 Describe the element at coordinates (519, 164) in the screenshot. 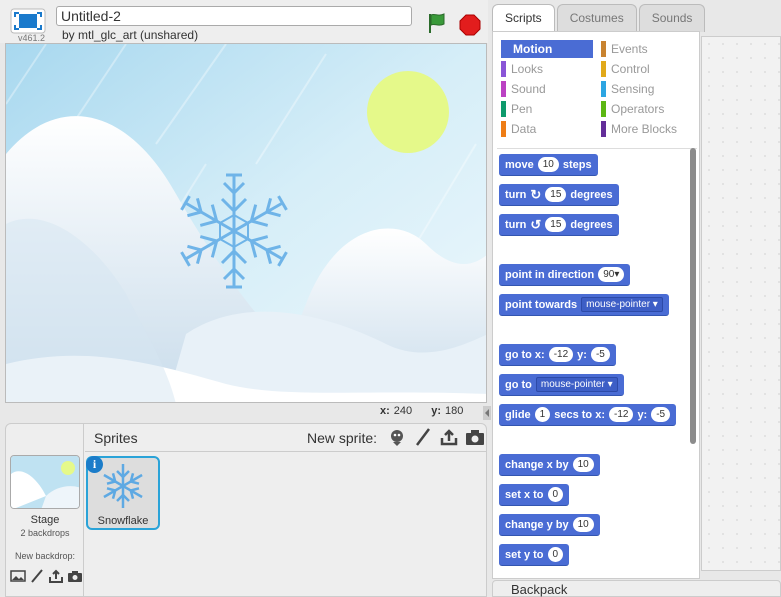

I see `block-text: move` at that location.